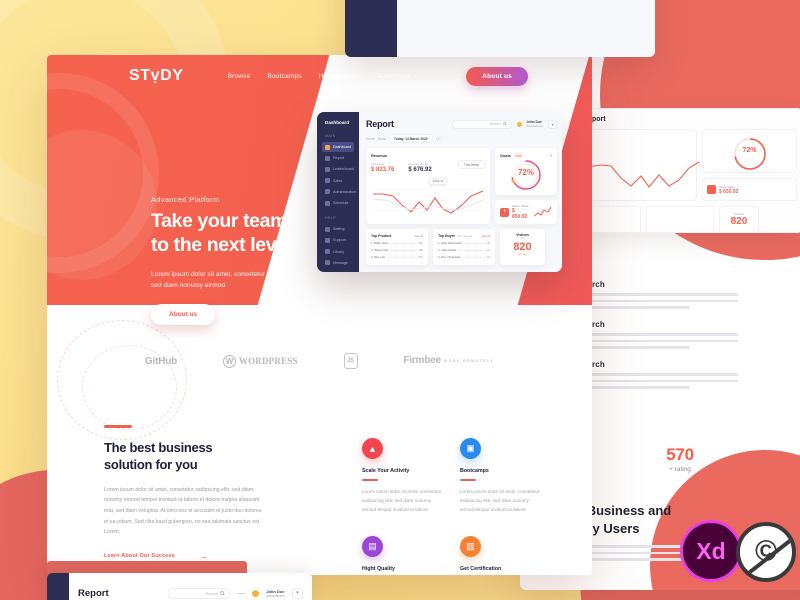 The image size is (800, 600). Describe the element at coordinates (338, 252) in the screenshot. I see `sidebar-item-library: Library` at that location.